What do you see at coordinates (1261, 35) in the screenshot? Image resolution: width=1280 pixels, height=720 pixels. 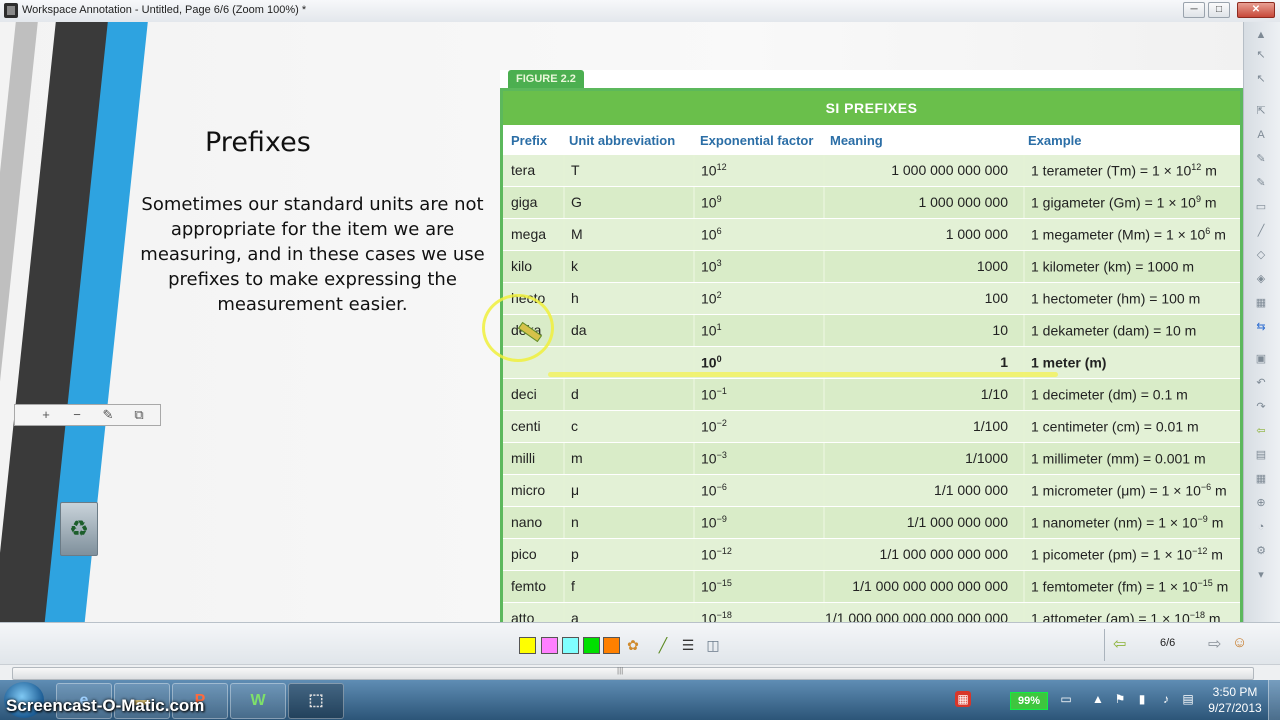 I see `up-arrow-icon: ▲` at bounding box center [1261, 35].